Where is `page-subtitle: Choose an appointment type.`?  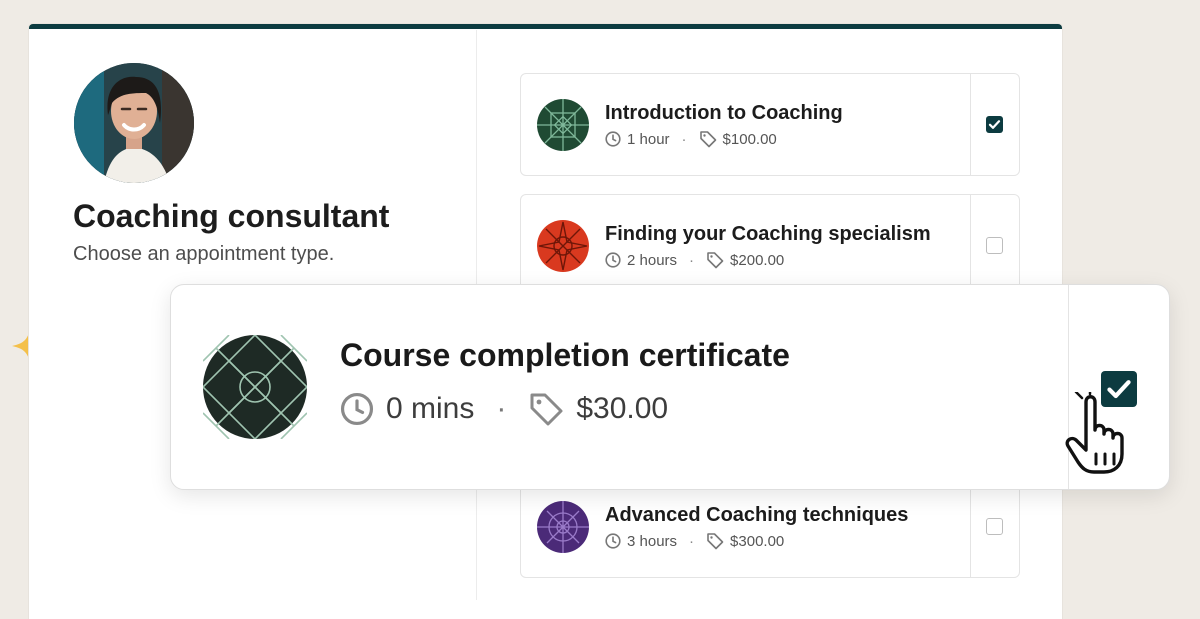 page-subtitle: Choose an appointment type. is located at coordinates (204, 254).